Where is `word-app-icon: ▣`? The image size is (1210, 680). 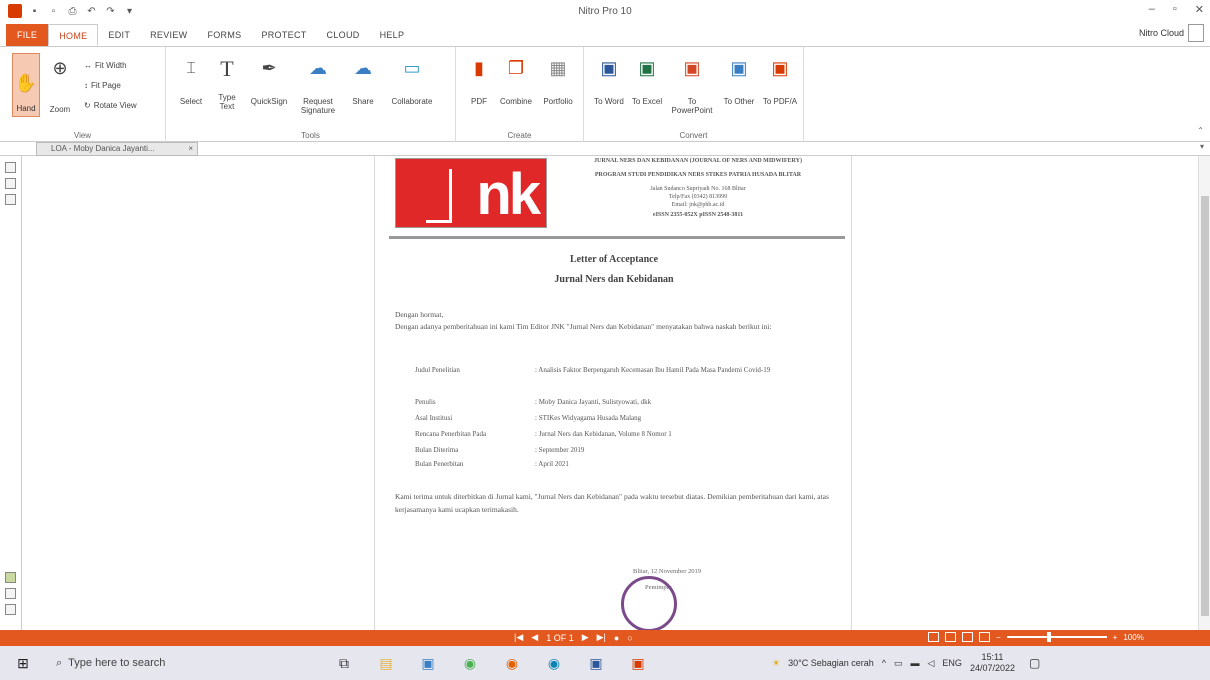 word-app-icon: ▣ is located at coordinates (596, 663).